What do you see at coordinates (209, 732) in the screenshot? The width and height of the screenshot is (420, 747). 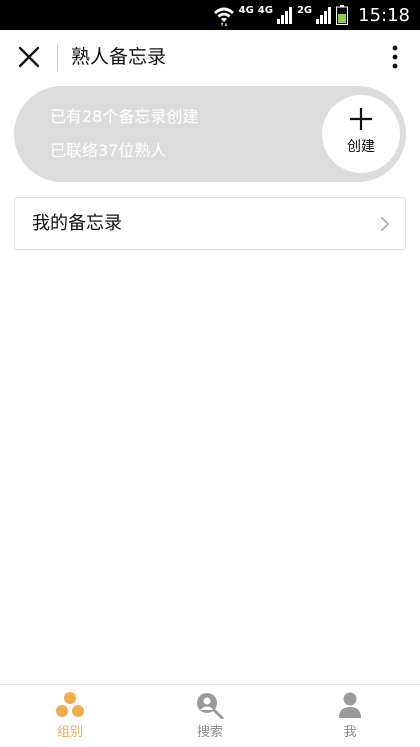 I see `nav-tab-search-label: 搜索` at bounding box center [209, 732].